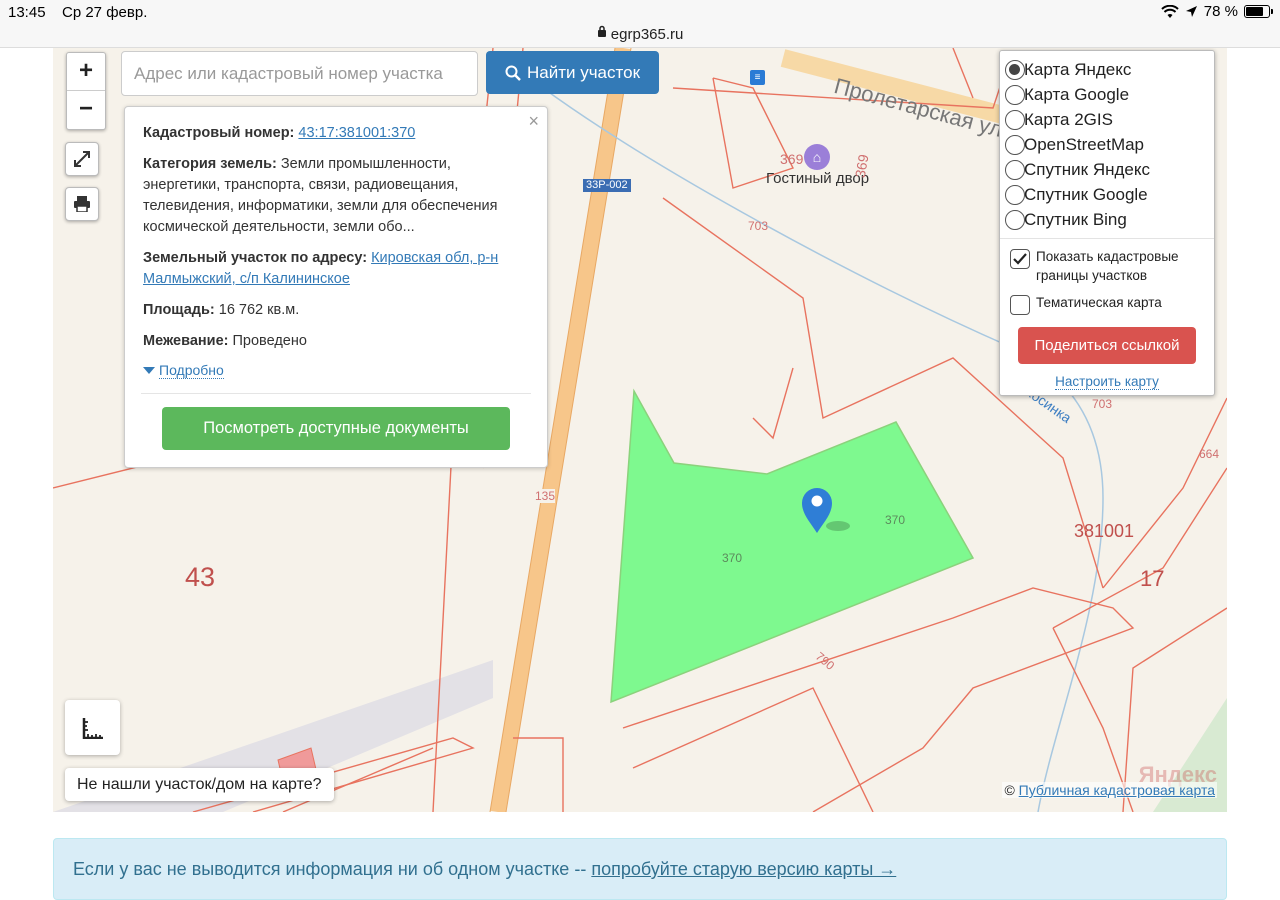 The width and height of the screenshot is (1280, 900). What do you see at coordinates (1152, 578) in the screenshot?
I see `district-label-17: 17` at bounding box center [1152, 578].